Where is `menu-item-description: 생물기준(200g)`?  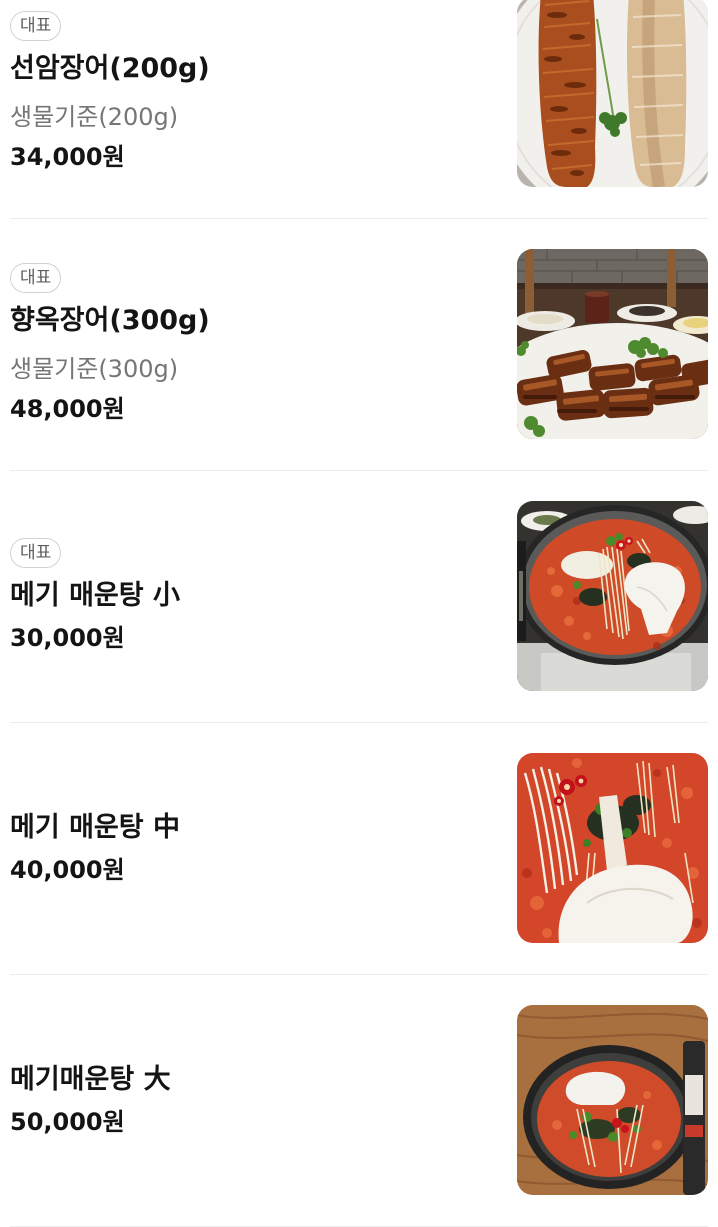
menu-item-description: 생물기준(200g) is located at coordinates (94, 117).